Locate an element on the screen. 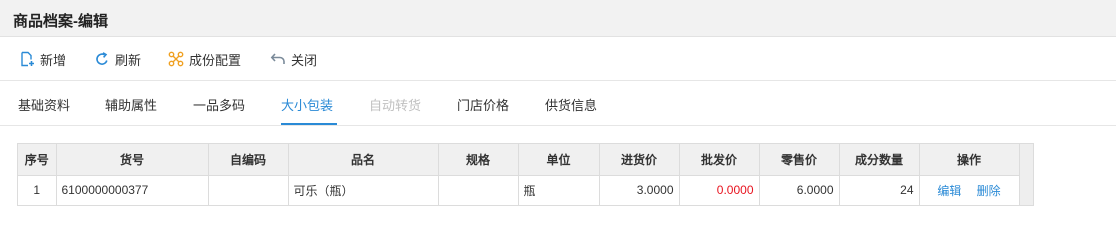  tab-store-price: 门店价格 is located at coordinates (483, 104).